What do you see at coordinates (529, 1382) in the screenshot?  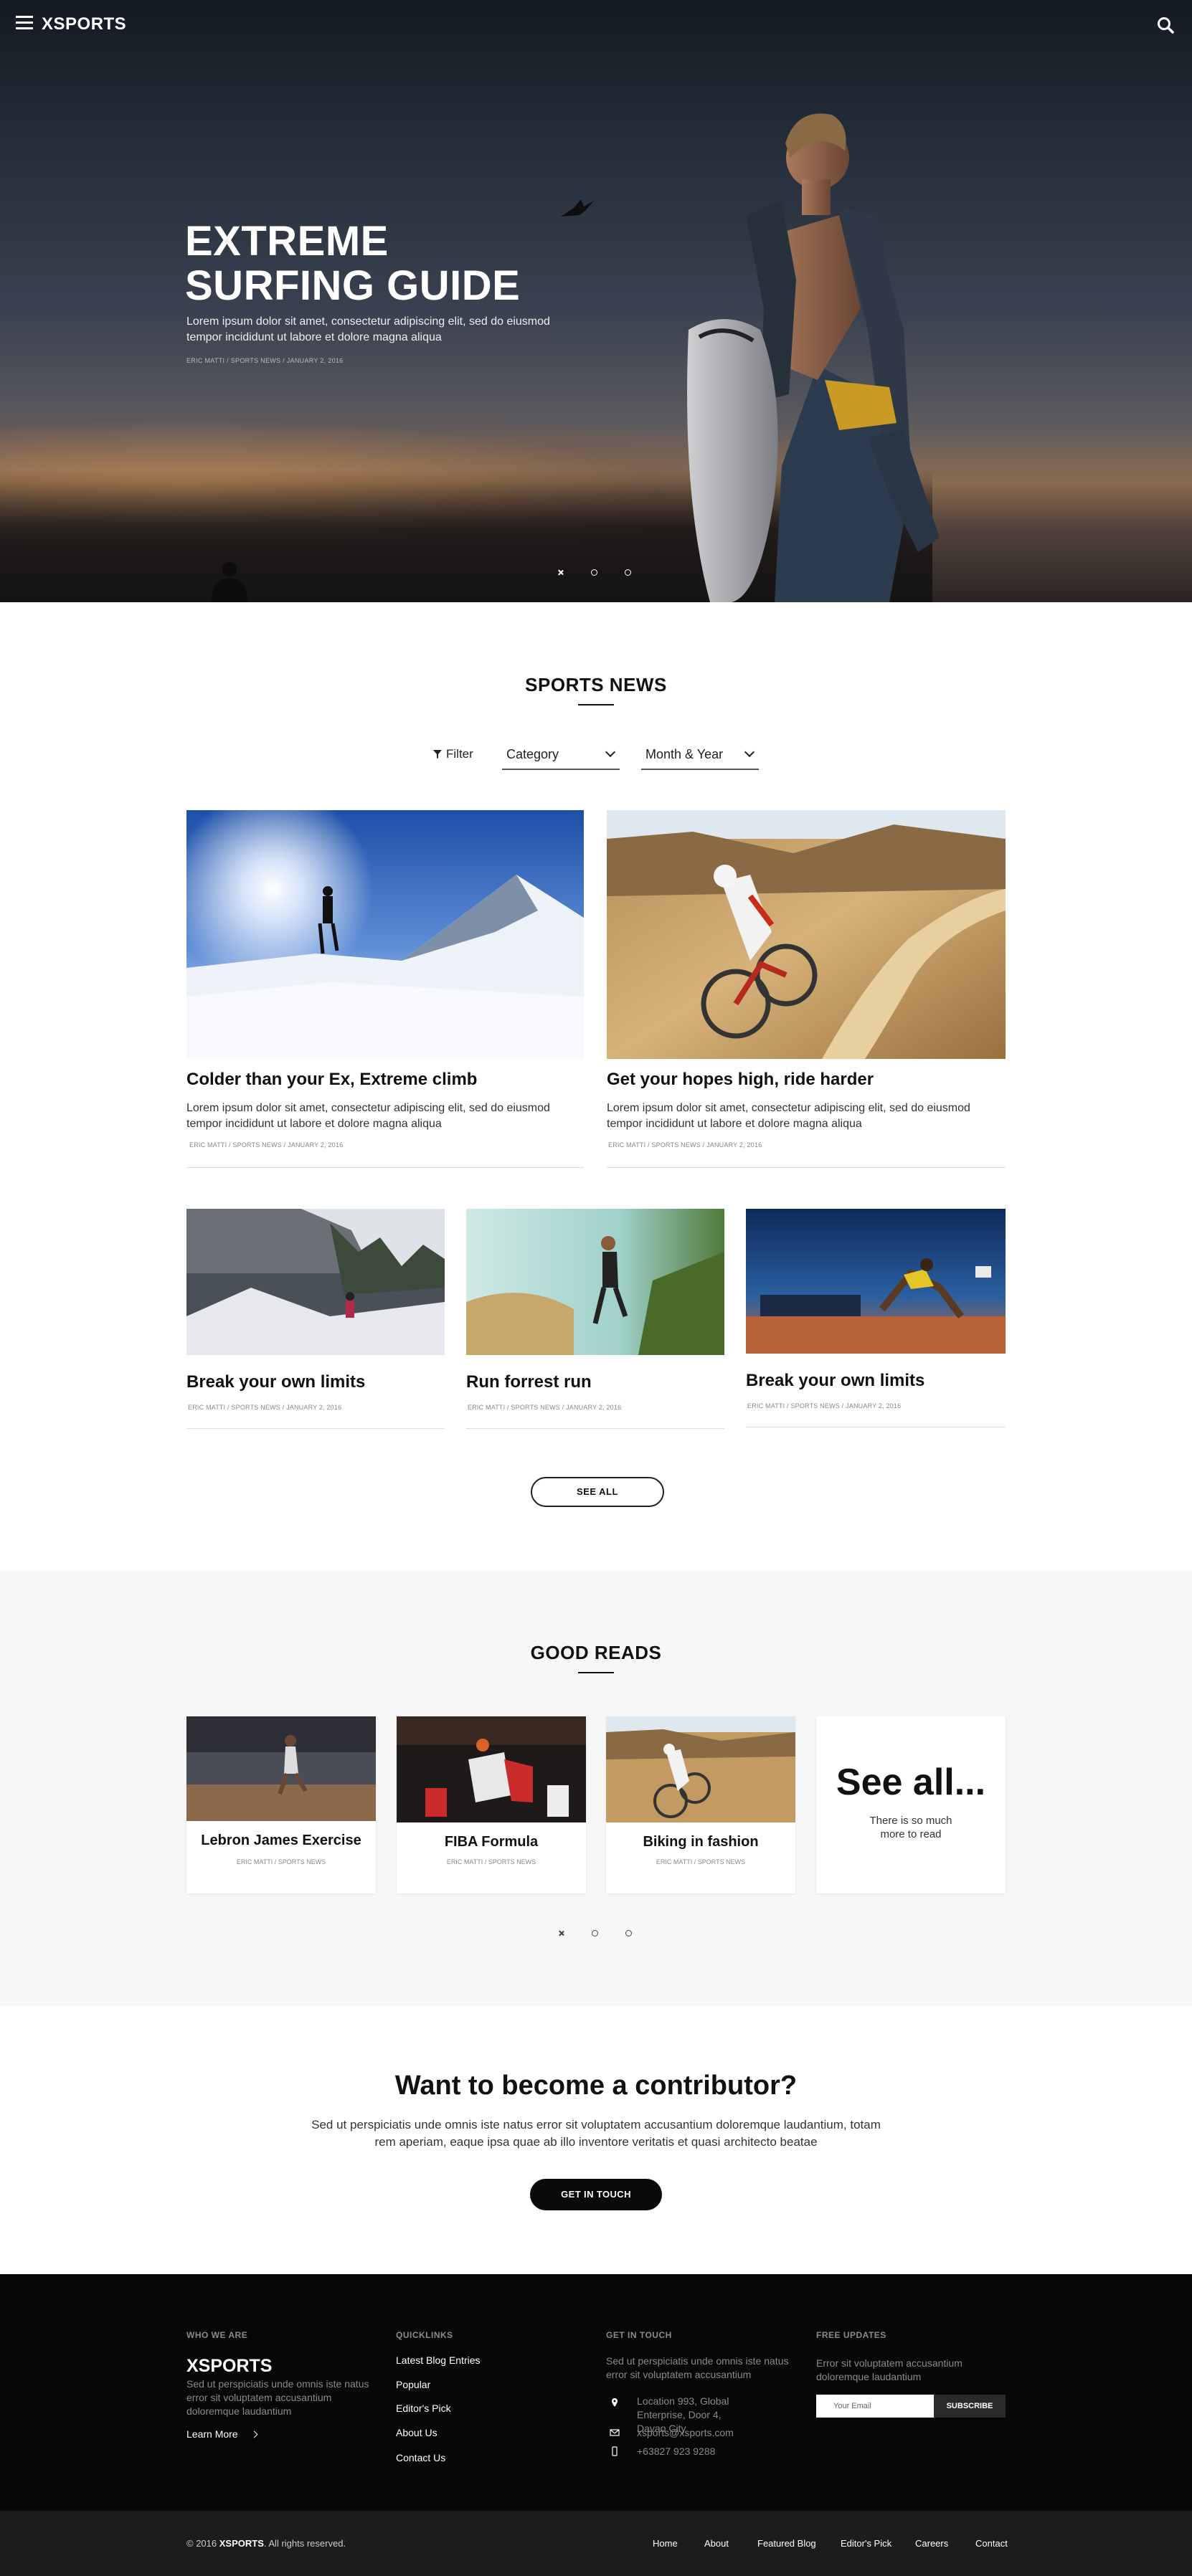 I see `card-title: Run forrest run` at bounding box center [529, 1382].